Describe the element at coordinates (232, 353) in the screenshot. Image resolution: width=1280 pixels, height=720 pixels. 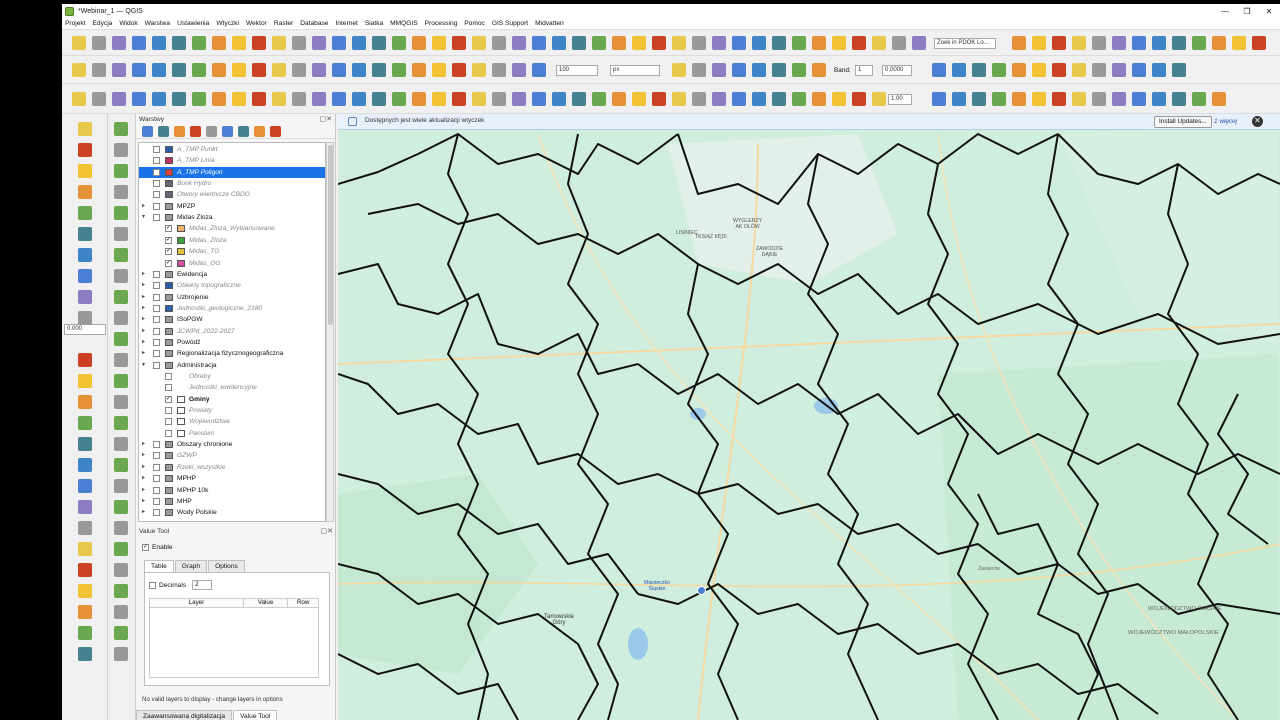
I see `layer-tree-row: ▸ Regionalizacja fizycznogeograficzna` at that location.